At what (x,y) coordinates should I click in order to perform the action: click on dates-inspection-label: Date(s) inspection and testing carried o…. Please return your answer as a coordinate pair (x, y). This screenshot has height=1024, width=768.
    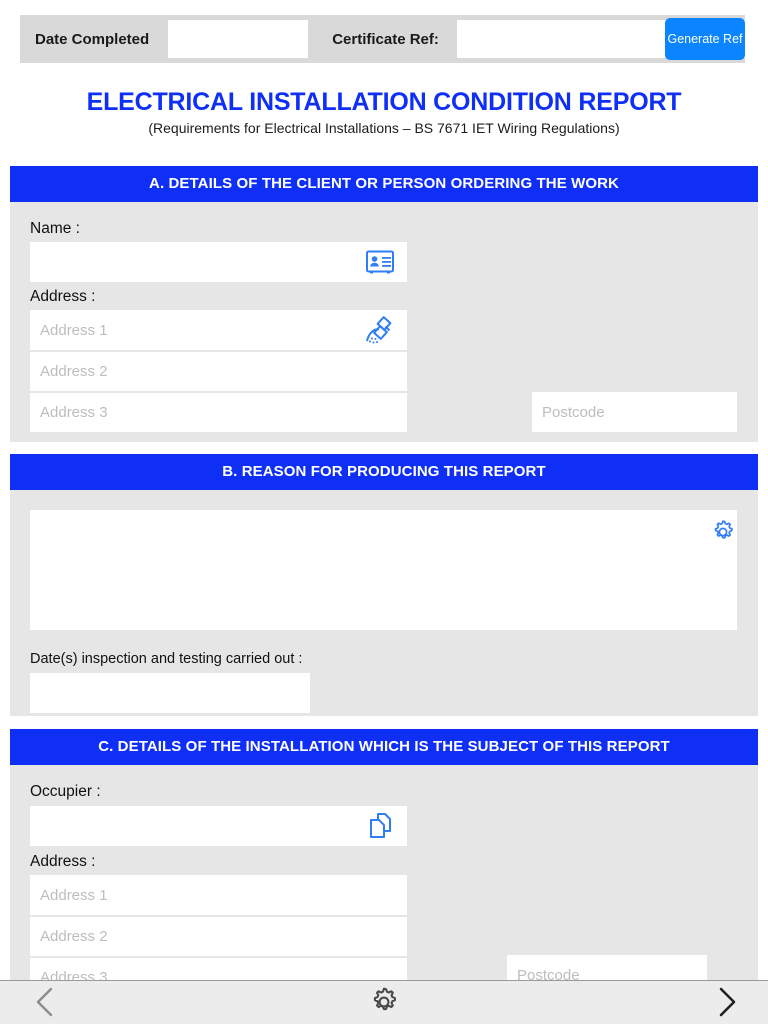
    Looking at the image, I should click on (166, 659).